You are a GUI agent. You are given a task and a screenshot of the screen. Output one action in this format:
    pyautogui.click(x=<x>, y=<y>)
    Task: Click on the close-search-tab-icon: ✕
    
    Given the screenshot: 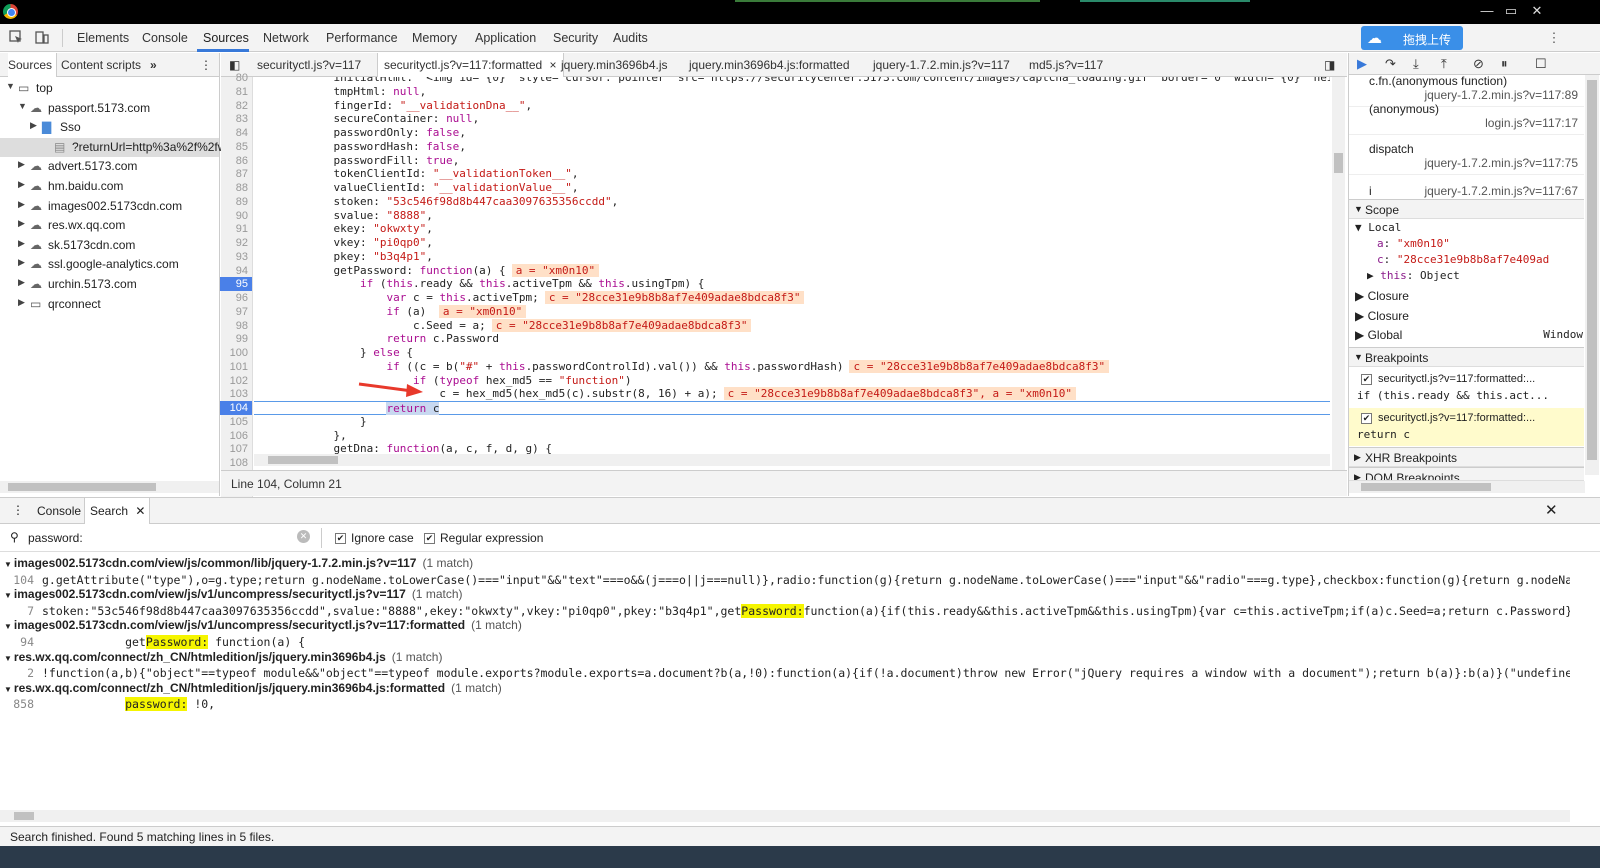 What is the action you would take?
    pyautogui.click(x=140, y=511)
    